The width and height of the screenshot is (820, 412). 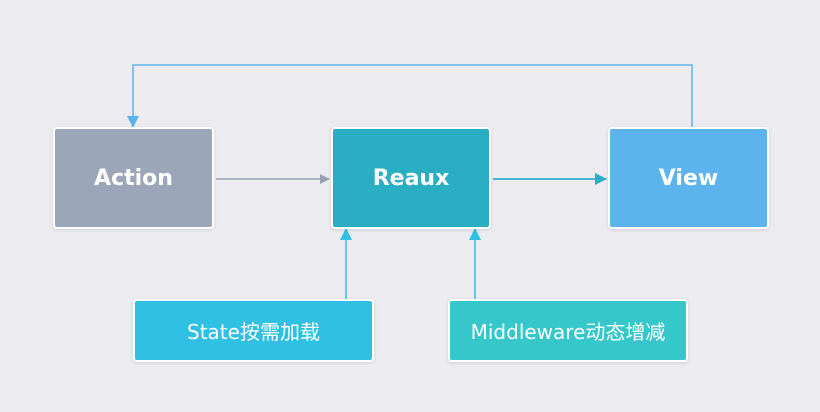 I want to click on middleware-node: Middleware动态增减, so click(x=568, y=330).